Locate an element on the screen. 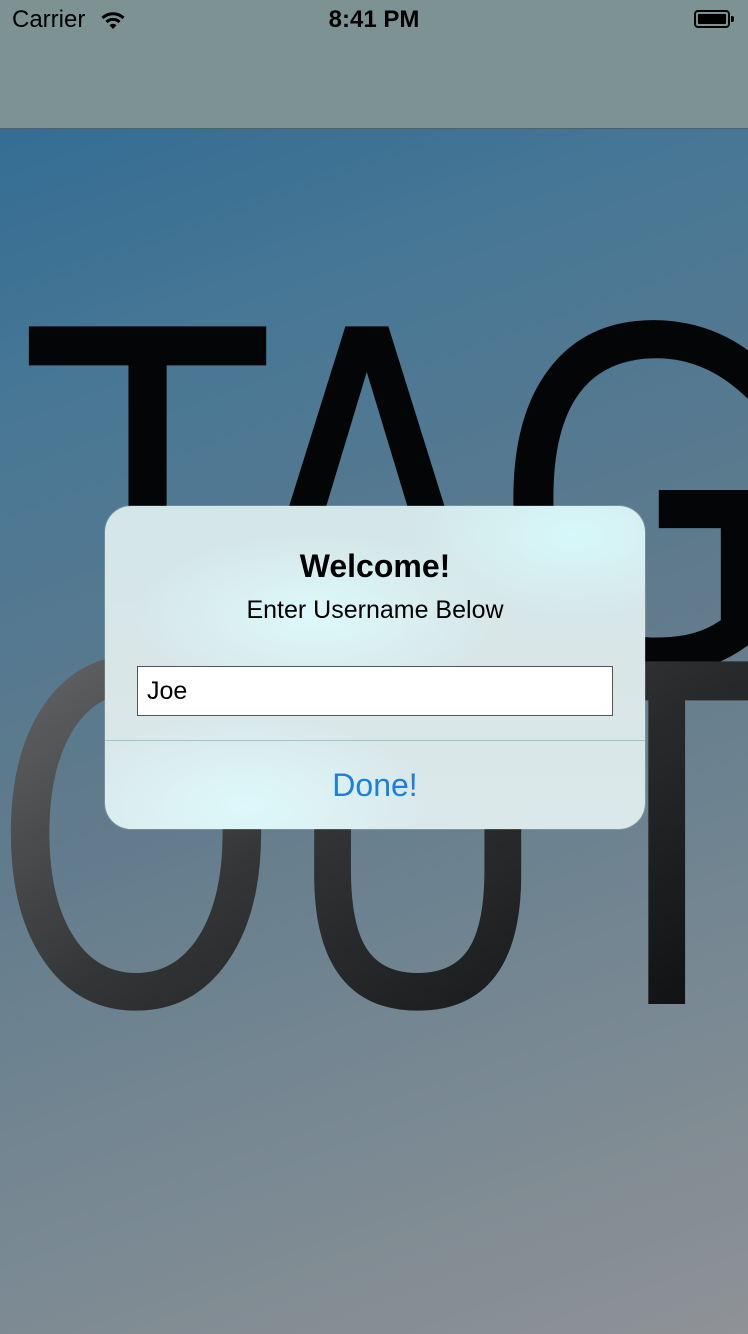  done-button: Done! is located at coordinates (375, 785).